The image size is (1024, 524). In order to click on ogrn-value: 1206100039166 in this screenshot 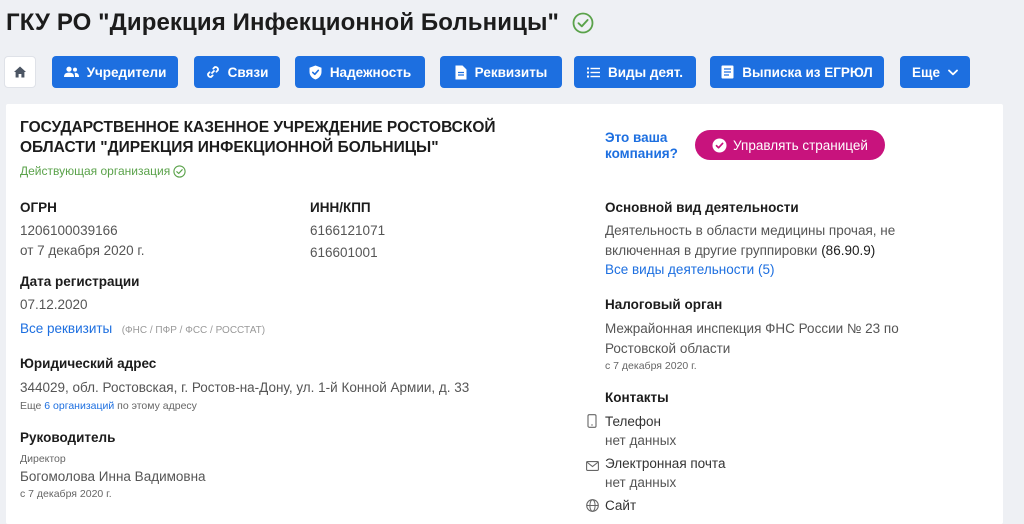, I will do `click(69, 230)`.